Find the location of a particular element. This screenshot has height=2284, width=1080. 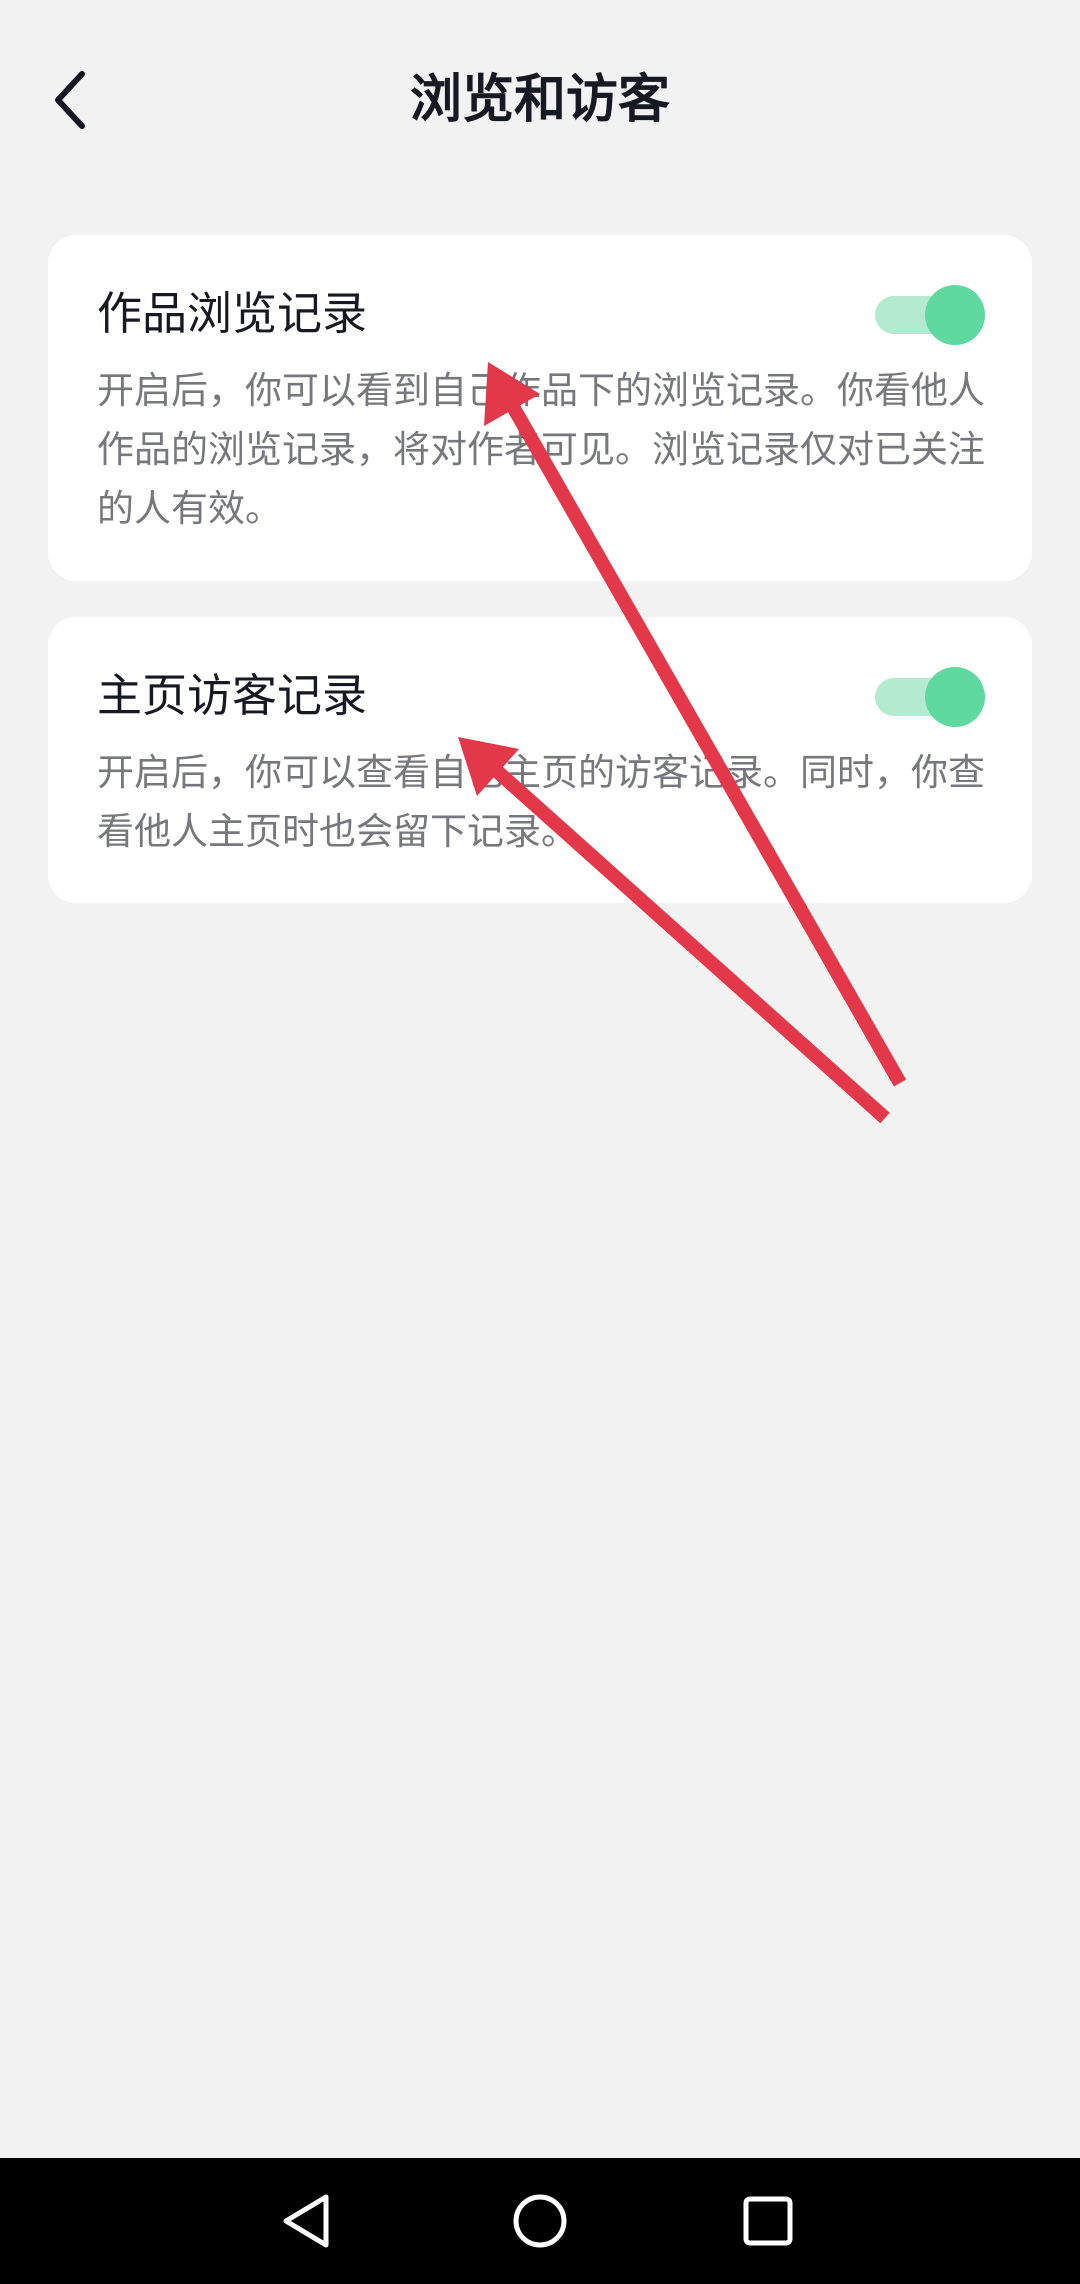

system-nav-bar is located at coordinates (540, 2221).